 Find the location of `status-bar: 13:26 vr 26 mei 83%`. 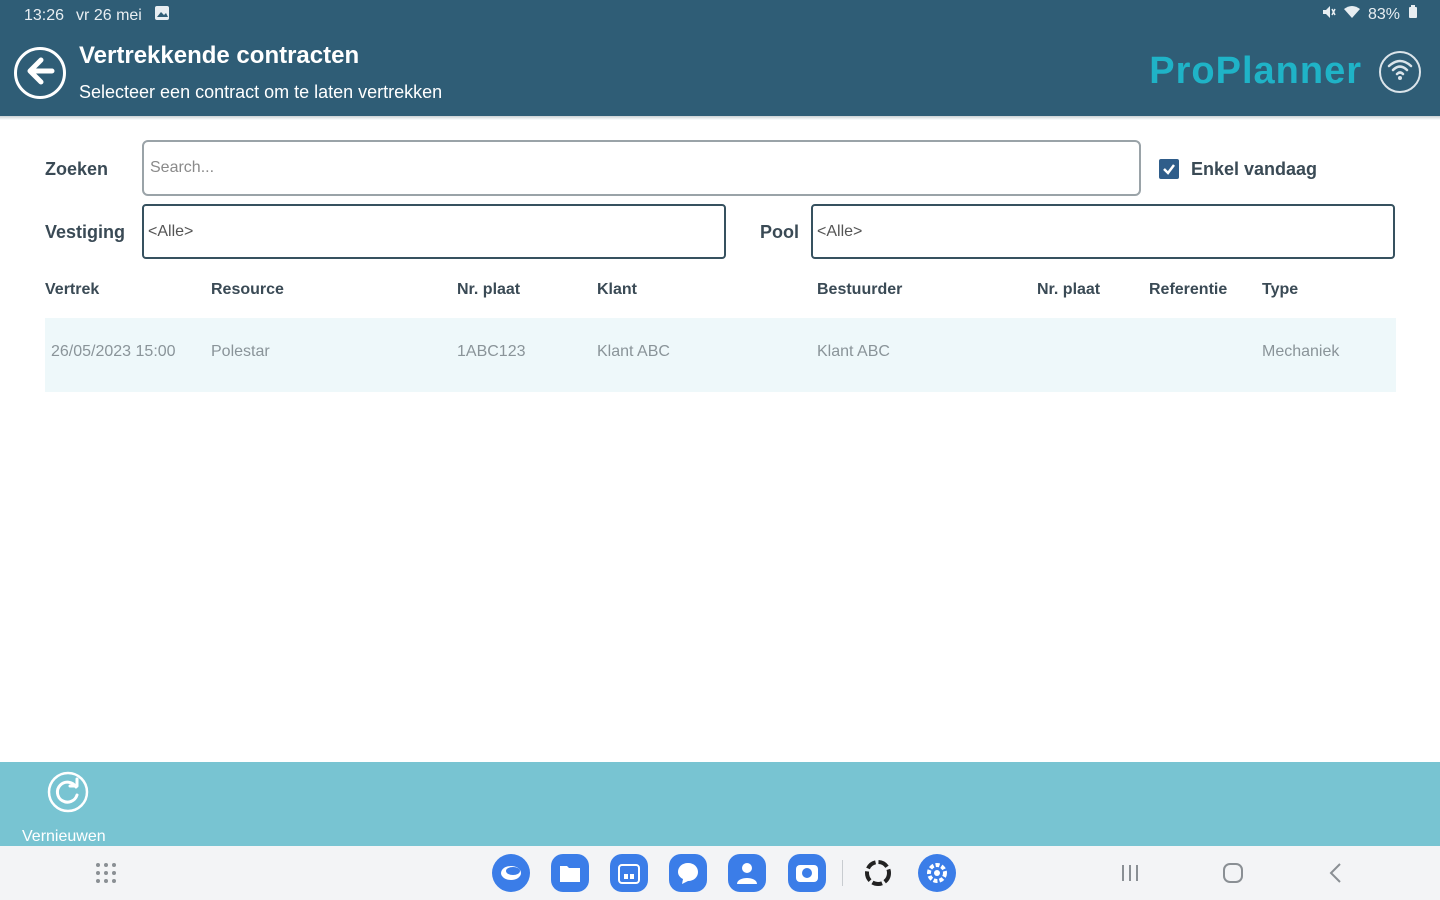

status-bar: 13:26 vr 26 mei 83% is located at coordinates (720, 15).